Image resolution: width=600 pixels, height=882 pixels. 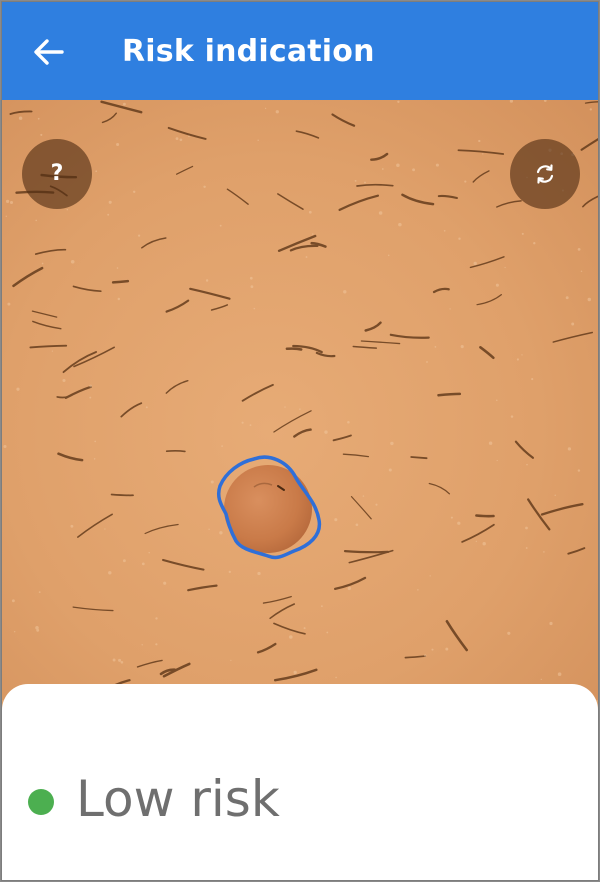 I want to click on page-title: Risk indication, so click(x=248, y=51).